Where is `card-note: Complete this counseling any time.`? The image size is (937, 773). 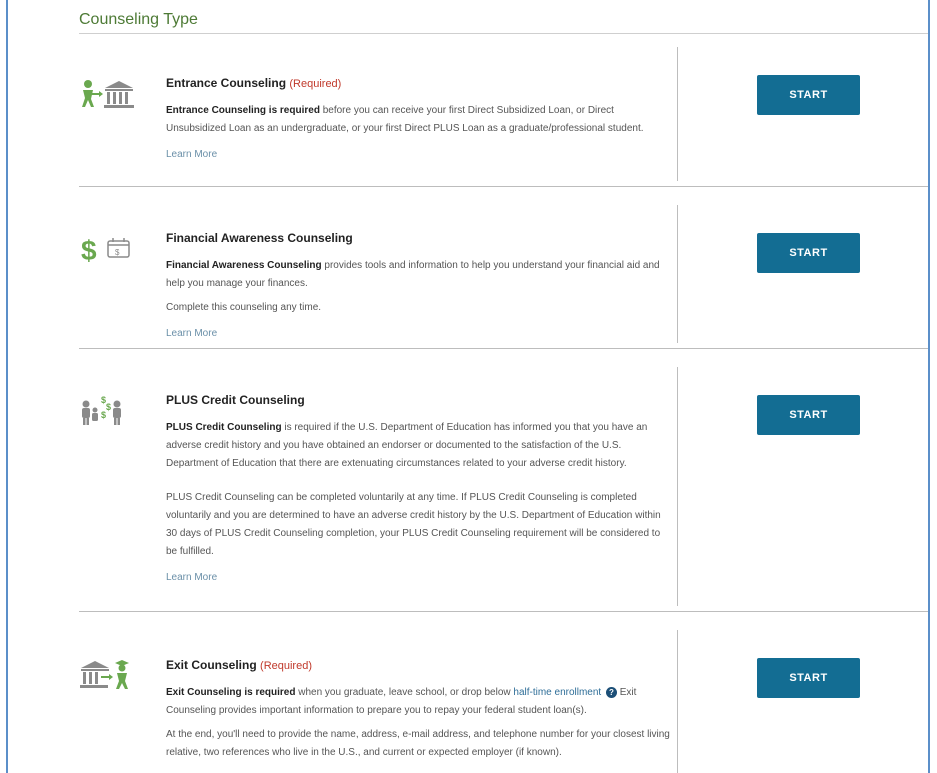 card-note: Complete this counseling any time. is located at coordinates (244, 307).